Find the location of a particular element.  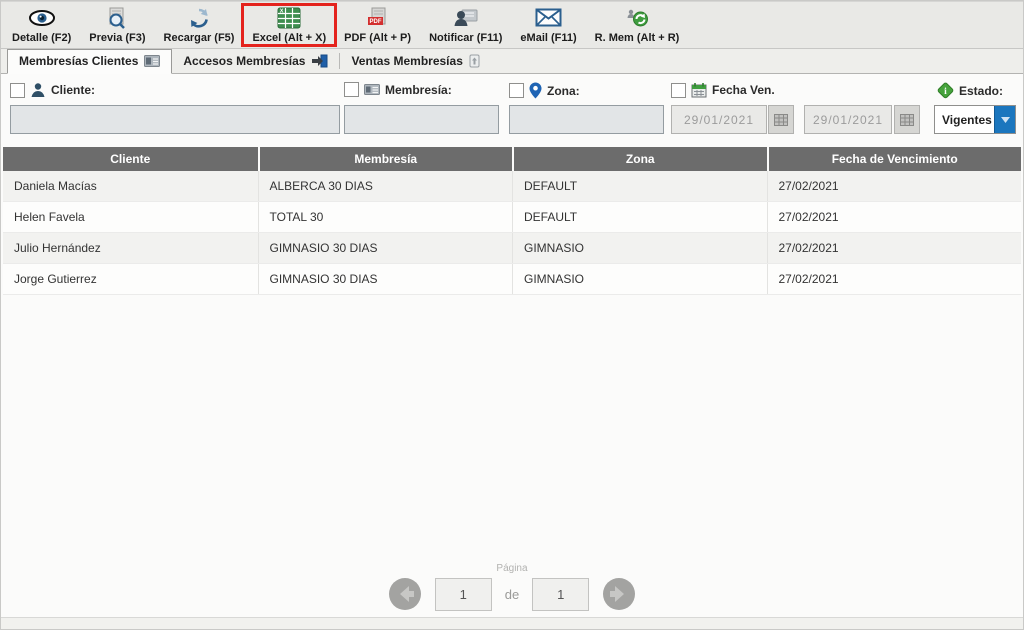

notificar-label: Notificar (F11) is located at coordinates (466, 37).